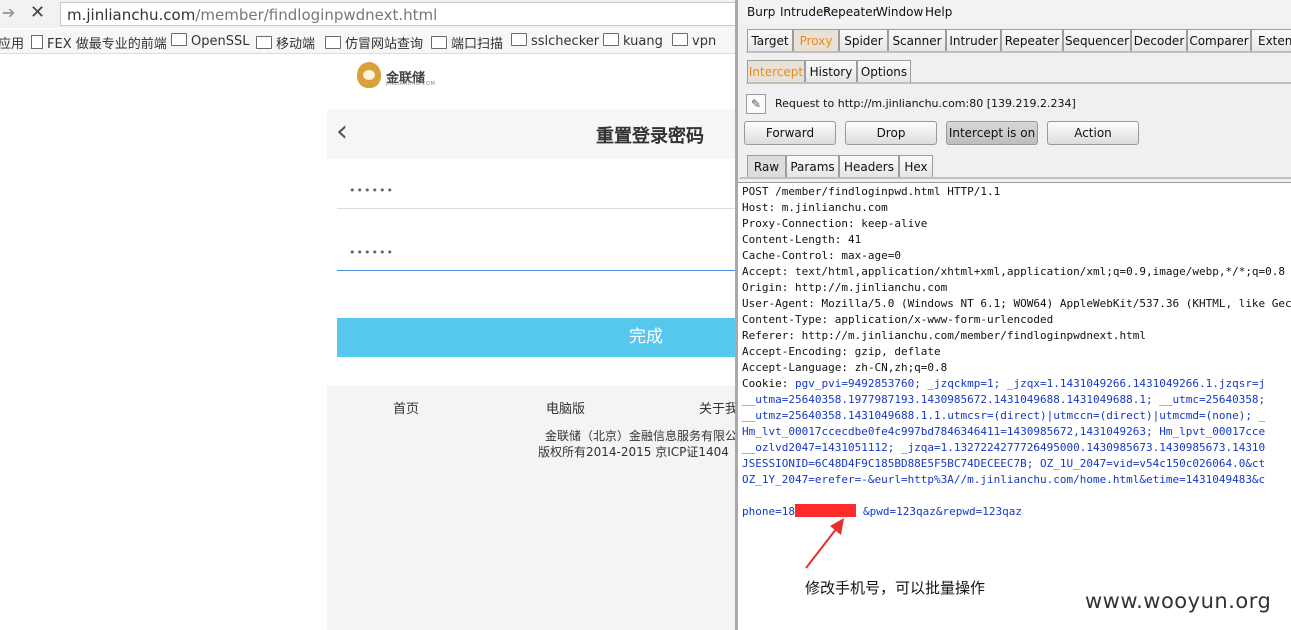  What do you see at coordinates (973, 40) in the screenshot?
I see `tab-intruder: Intruder` at bounding box center [973, 40].